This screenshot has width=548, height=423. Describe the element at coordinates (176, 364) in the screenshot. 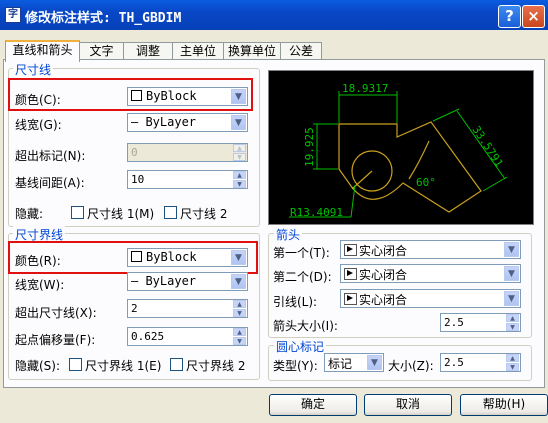

I see `suppress-ext2-checkbox` at that location.